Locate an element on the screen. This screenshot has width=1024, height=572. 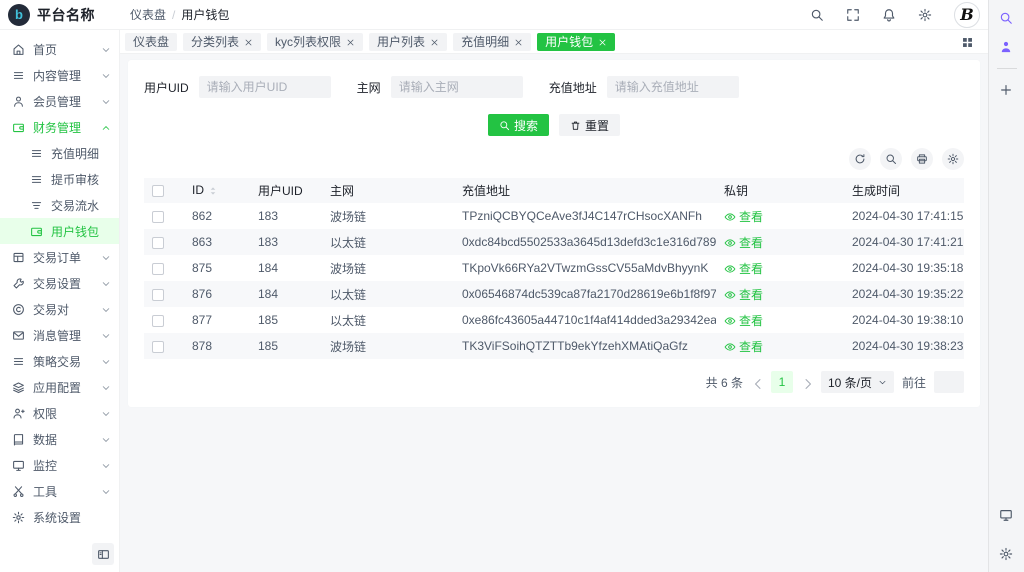
sidebar-item-label: 应用配置 is located at coordinates (57, 387).